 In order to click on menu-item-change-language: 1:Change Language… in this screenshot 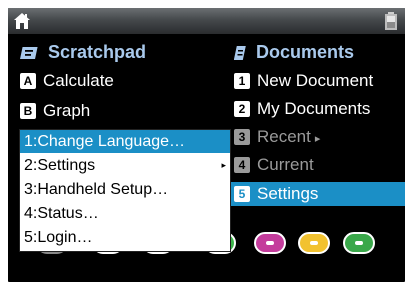, I will do `click(125, 141)`.